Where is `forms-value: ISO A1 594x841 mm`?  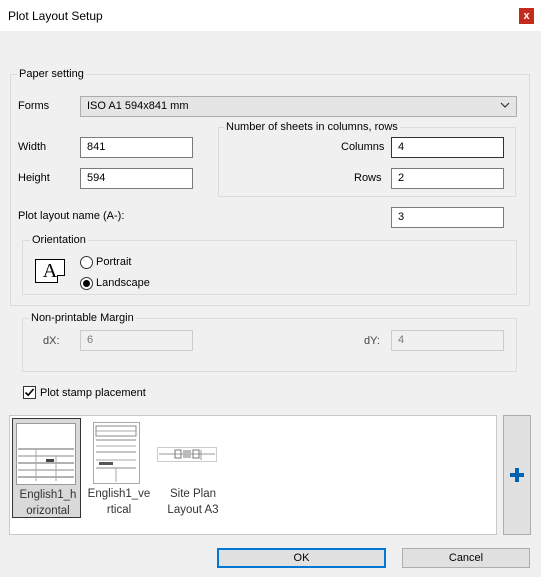 forms-value: ISO A1 594x841 mm is located at coordinates (138, 106).